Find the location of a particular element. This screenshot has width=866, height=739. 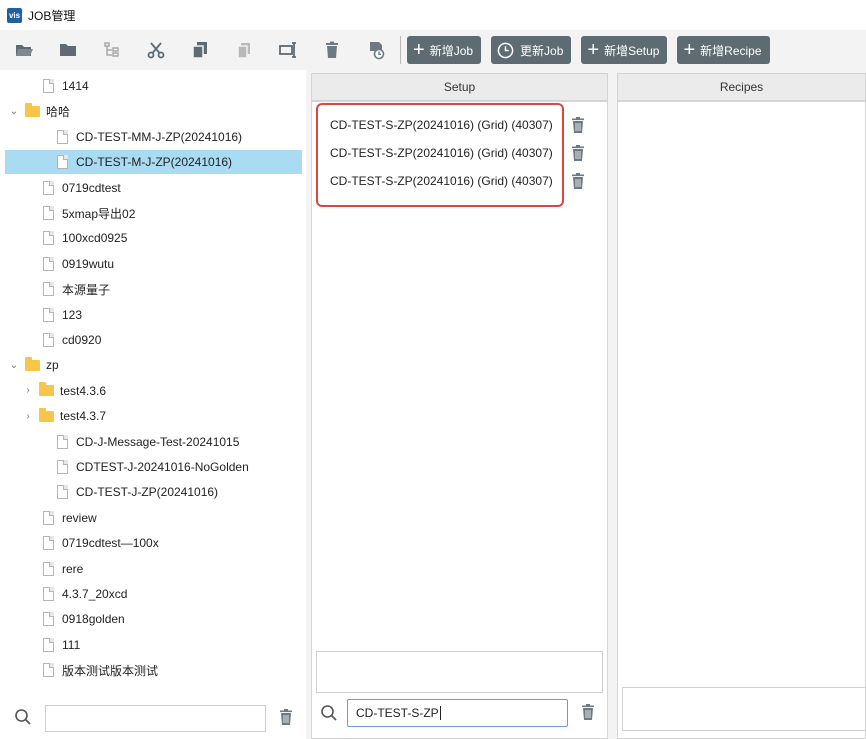

search-icon is located at coordinates (23, 717).